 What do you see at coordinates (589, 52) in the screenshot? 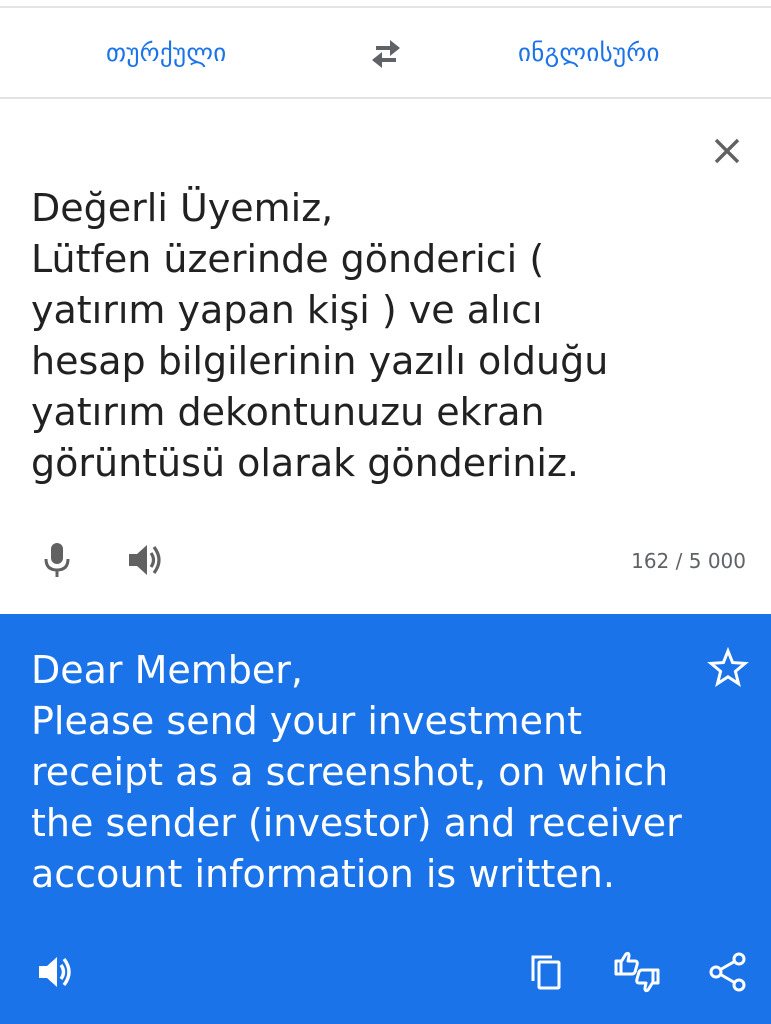
I see `target-language-button: ინგლისური` at bounding box center [589, 52].